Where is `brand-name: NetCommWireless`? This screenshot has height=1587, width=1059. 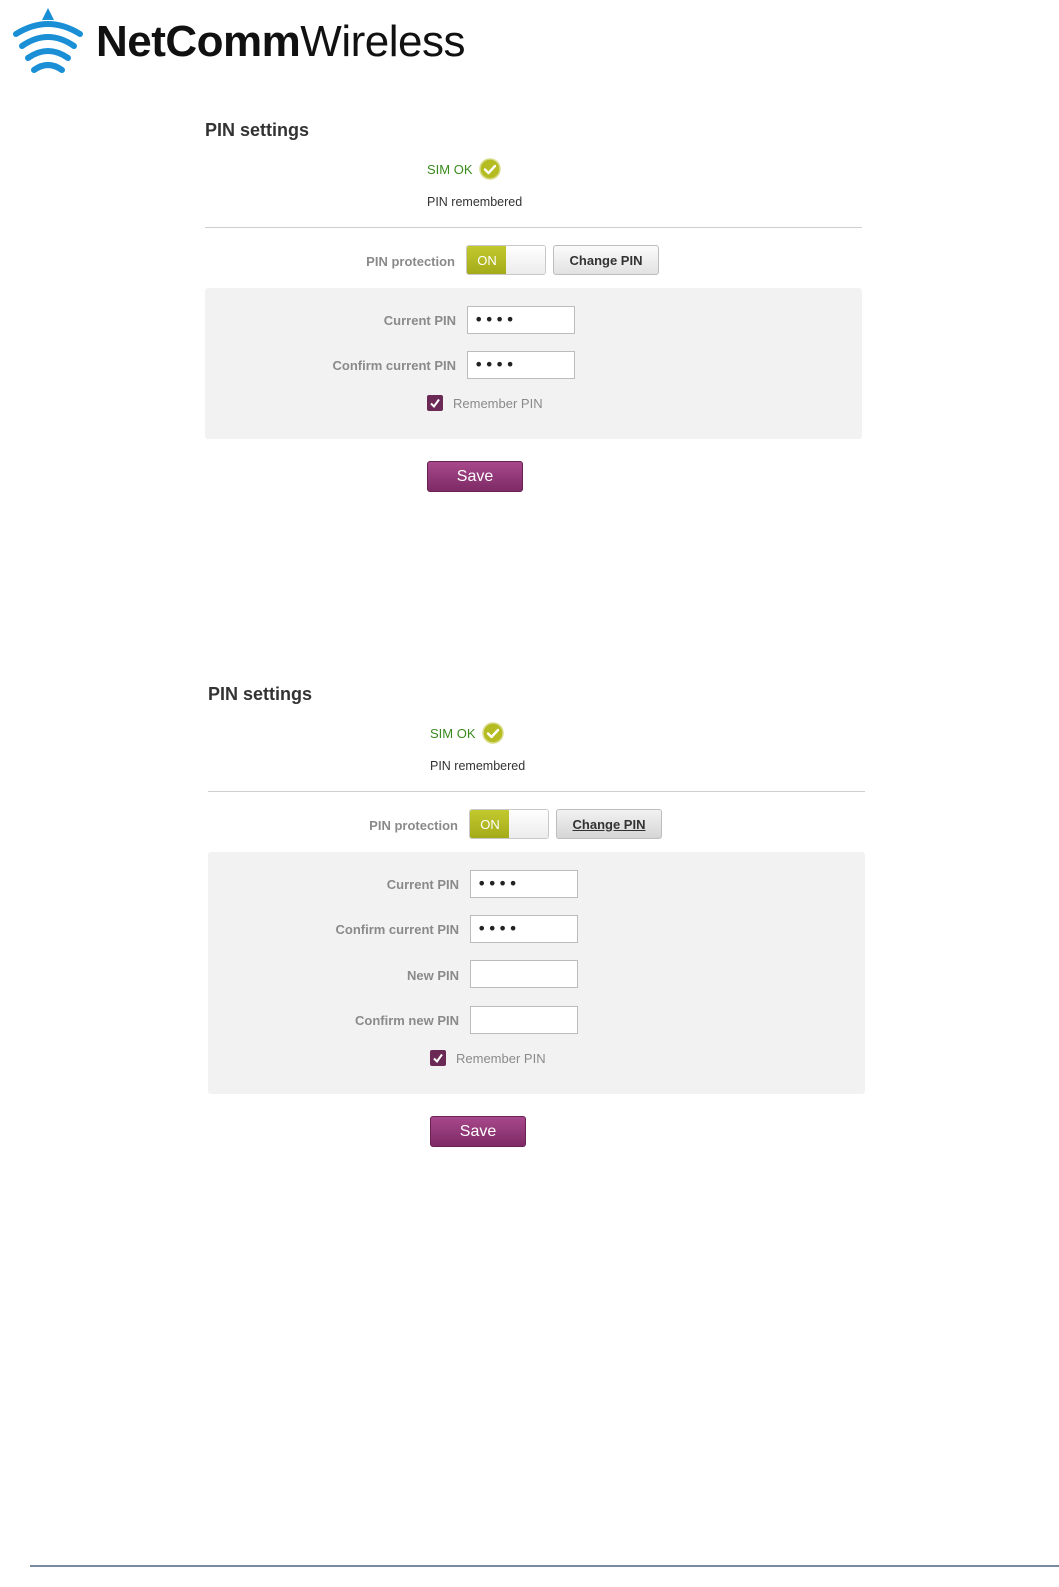 brand-name: NetCommWireless is located at coordinates (280, 42).